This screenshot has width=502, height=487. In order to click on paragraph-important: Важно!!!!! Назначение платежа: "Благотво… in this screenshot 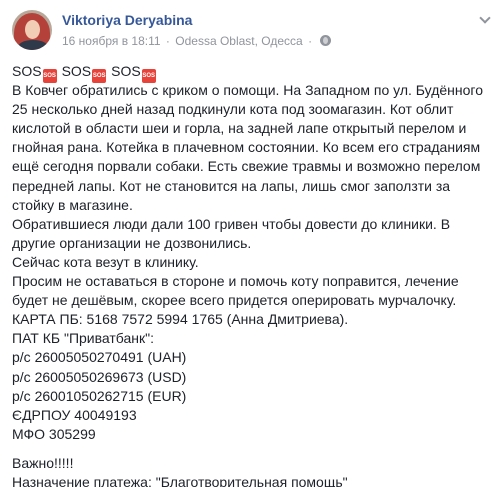, I will do `click(253, 470)`.